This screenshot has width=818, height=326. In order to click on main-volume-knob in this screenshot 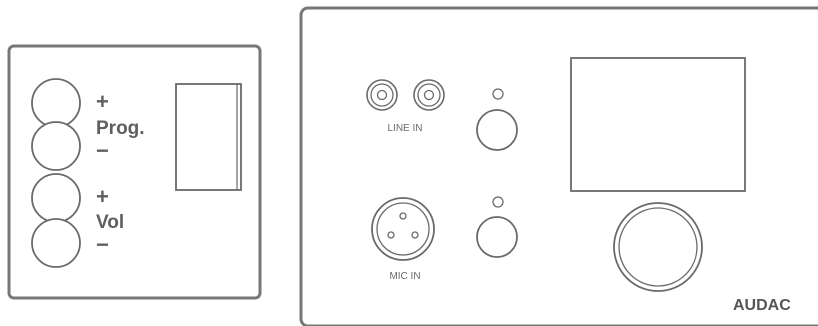, I will do `click(658, 247)`.